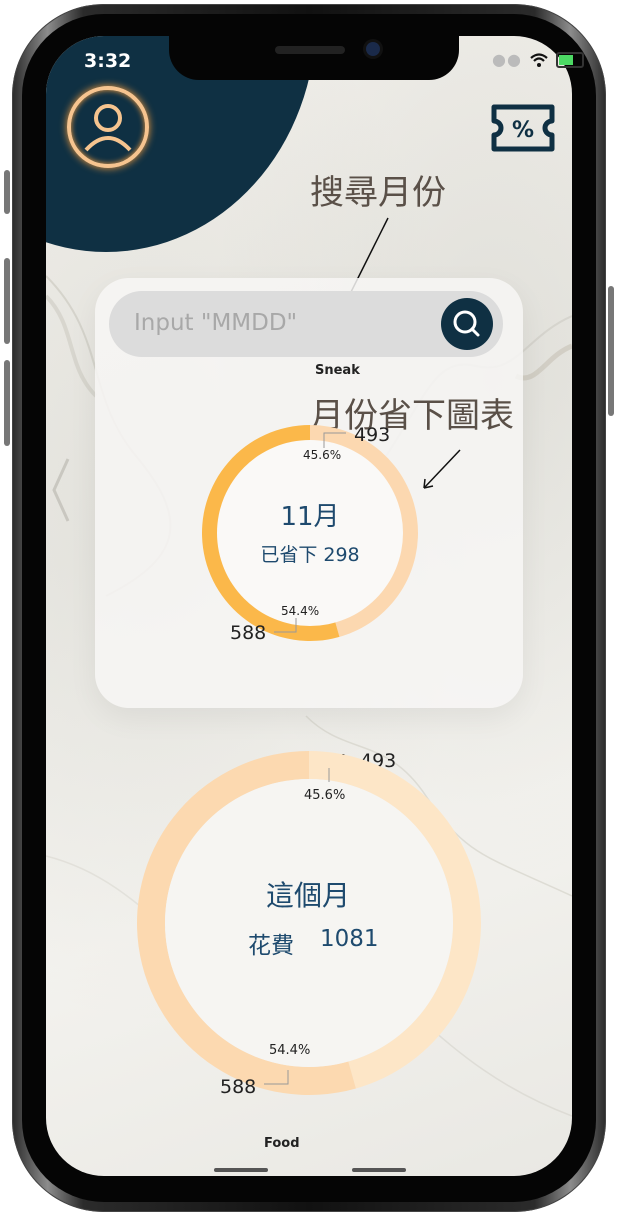  Describe the element at coordinates (290, 1050) in the screenshot. I see `current-chart-bottom-percent: 54.4%` at that location.